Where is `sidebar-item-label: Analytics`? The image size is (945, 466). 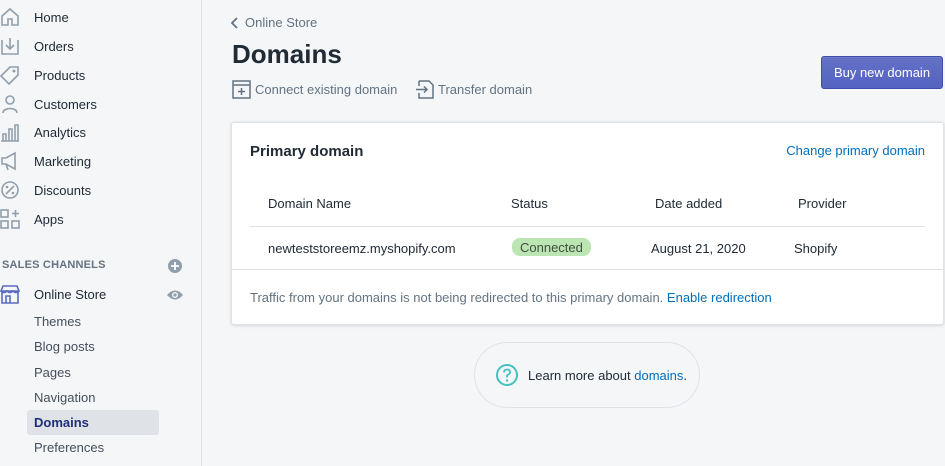 sidebar-item-label: Analytics is located at coordinates (60, 132).